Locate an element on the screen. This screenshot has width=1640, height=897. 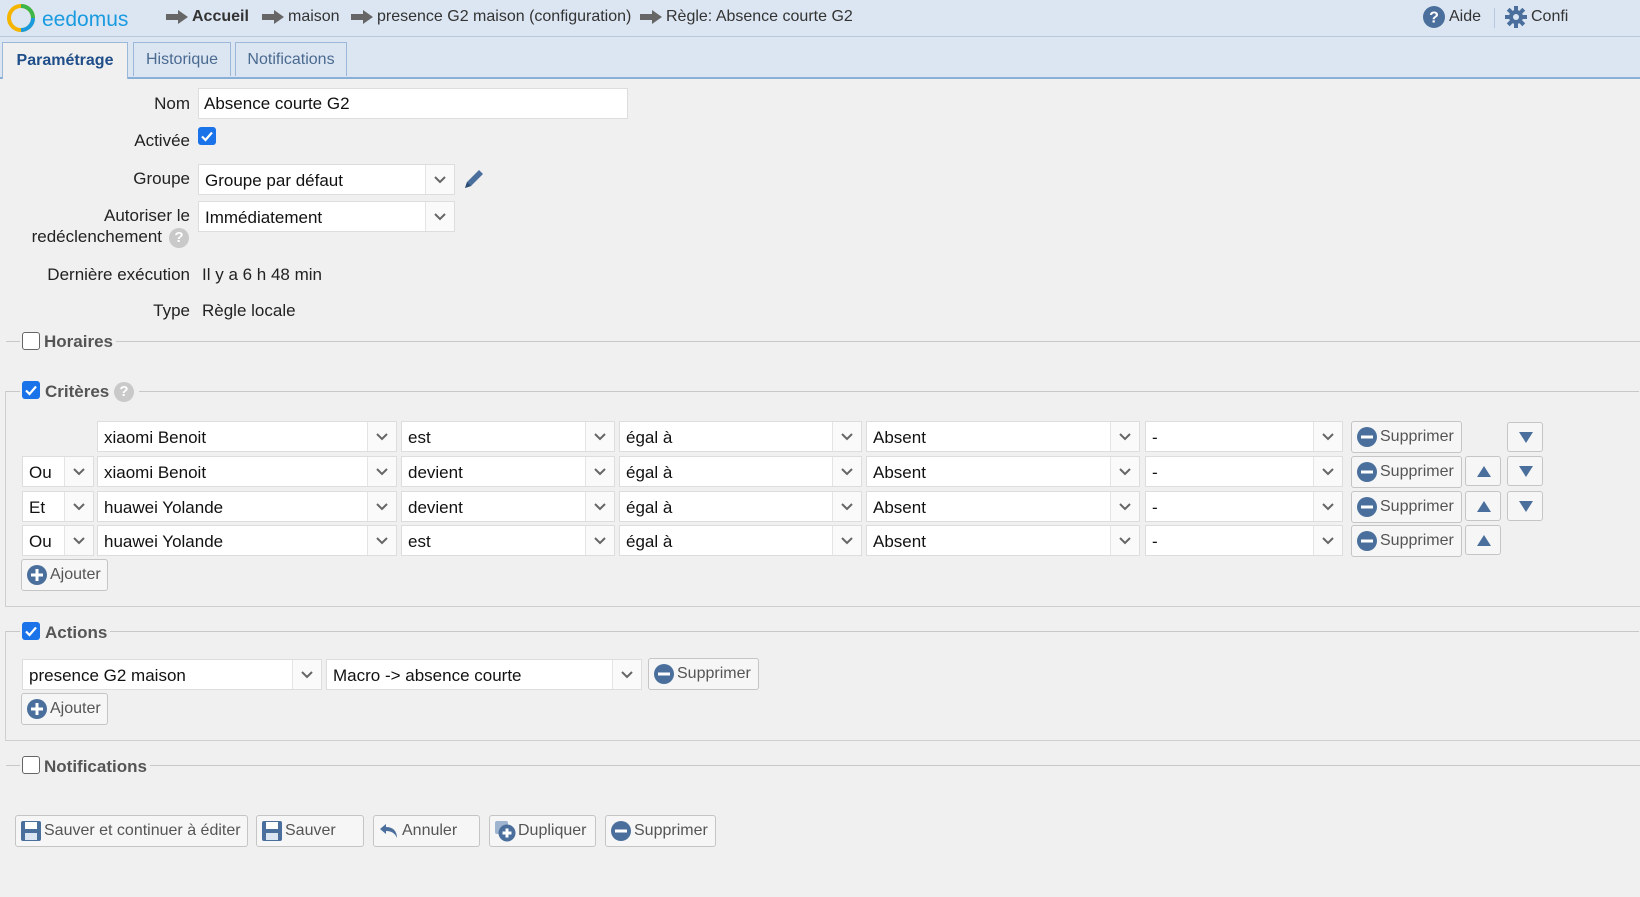
criteria-checkbox is located at coordinates (31, 390).